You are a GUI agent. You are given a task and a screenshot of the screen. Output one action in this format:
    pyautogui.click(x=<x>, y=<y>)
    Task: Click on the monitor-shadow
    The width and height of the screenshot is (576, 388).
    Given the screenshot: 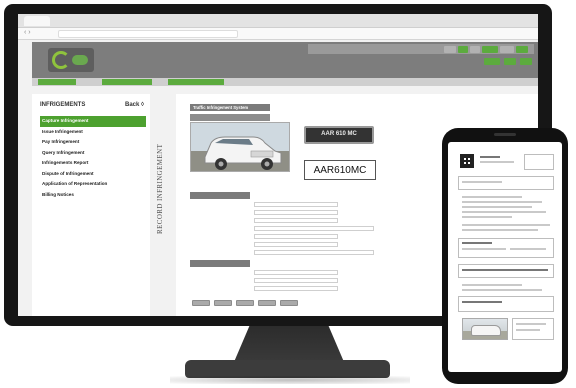 What is the action you would take?
    pyautogui.click(x=290, y=380)
    